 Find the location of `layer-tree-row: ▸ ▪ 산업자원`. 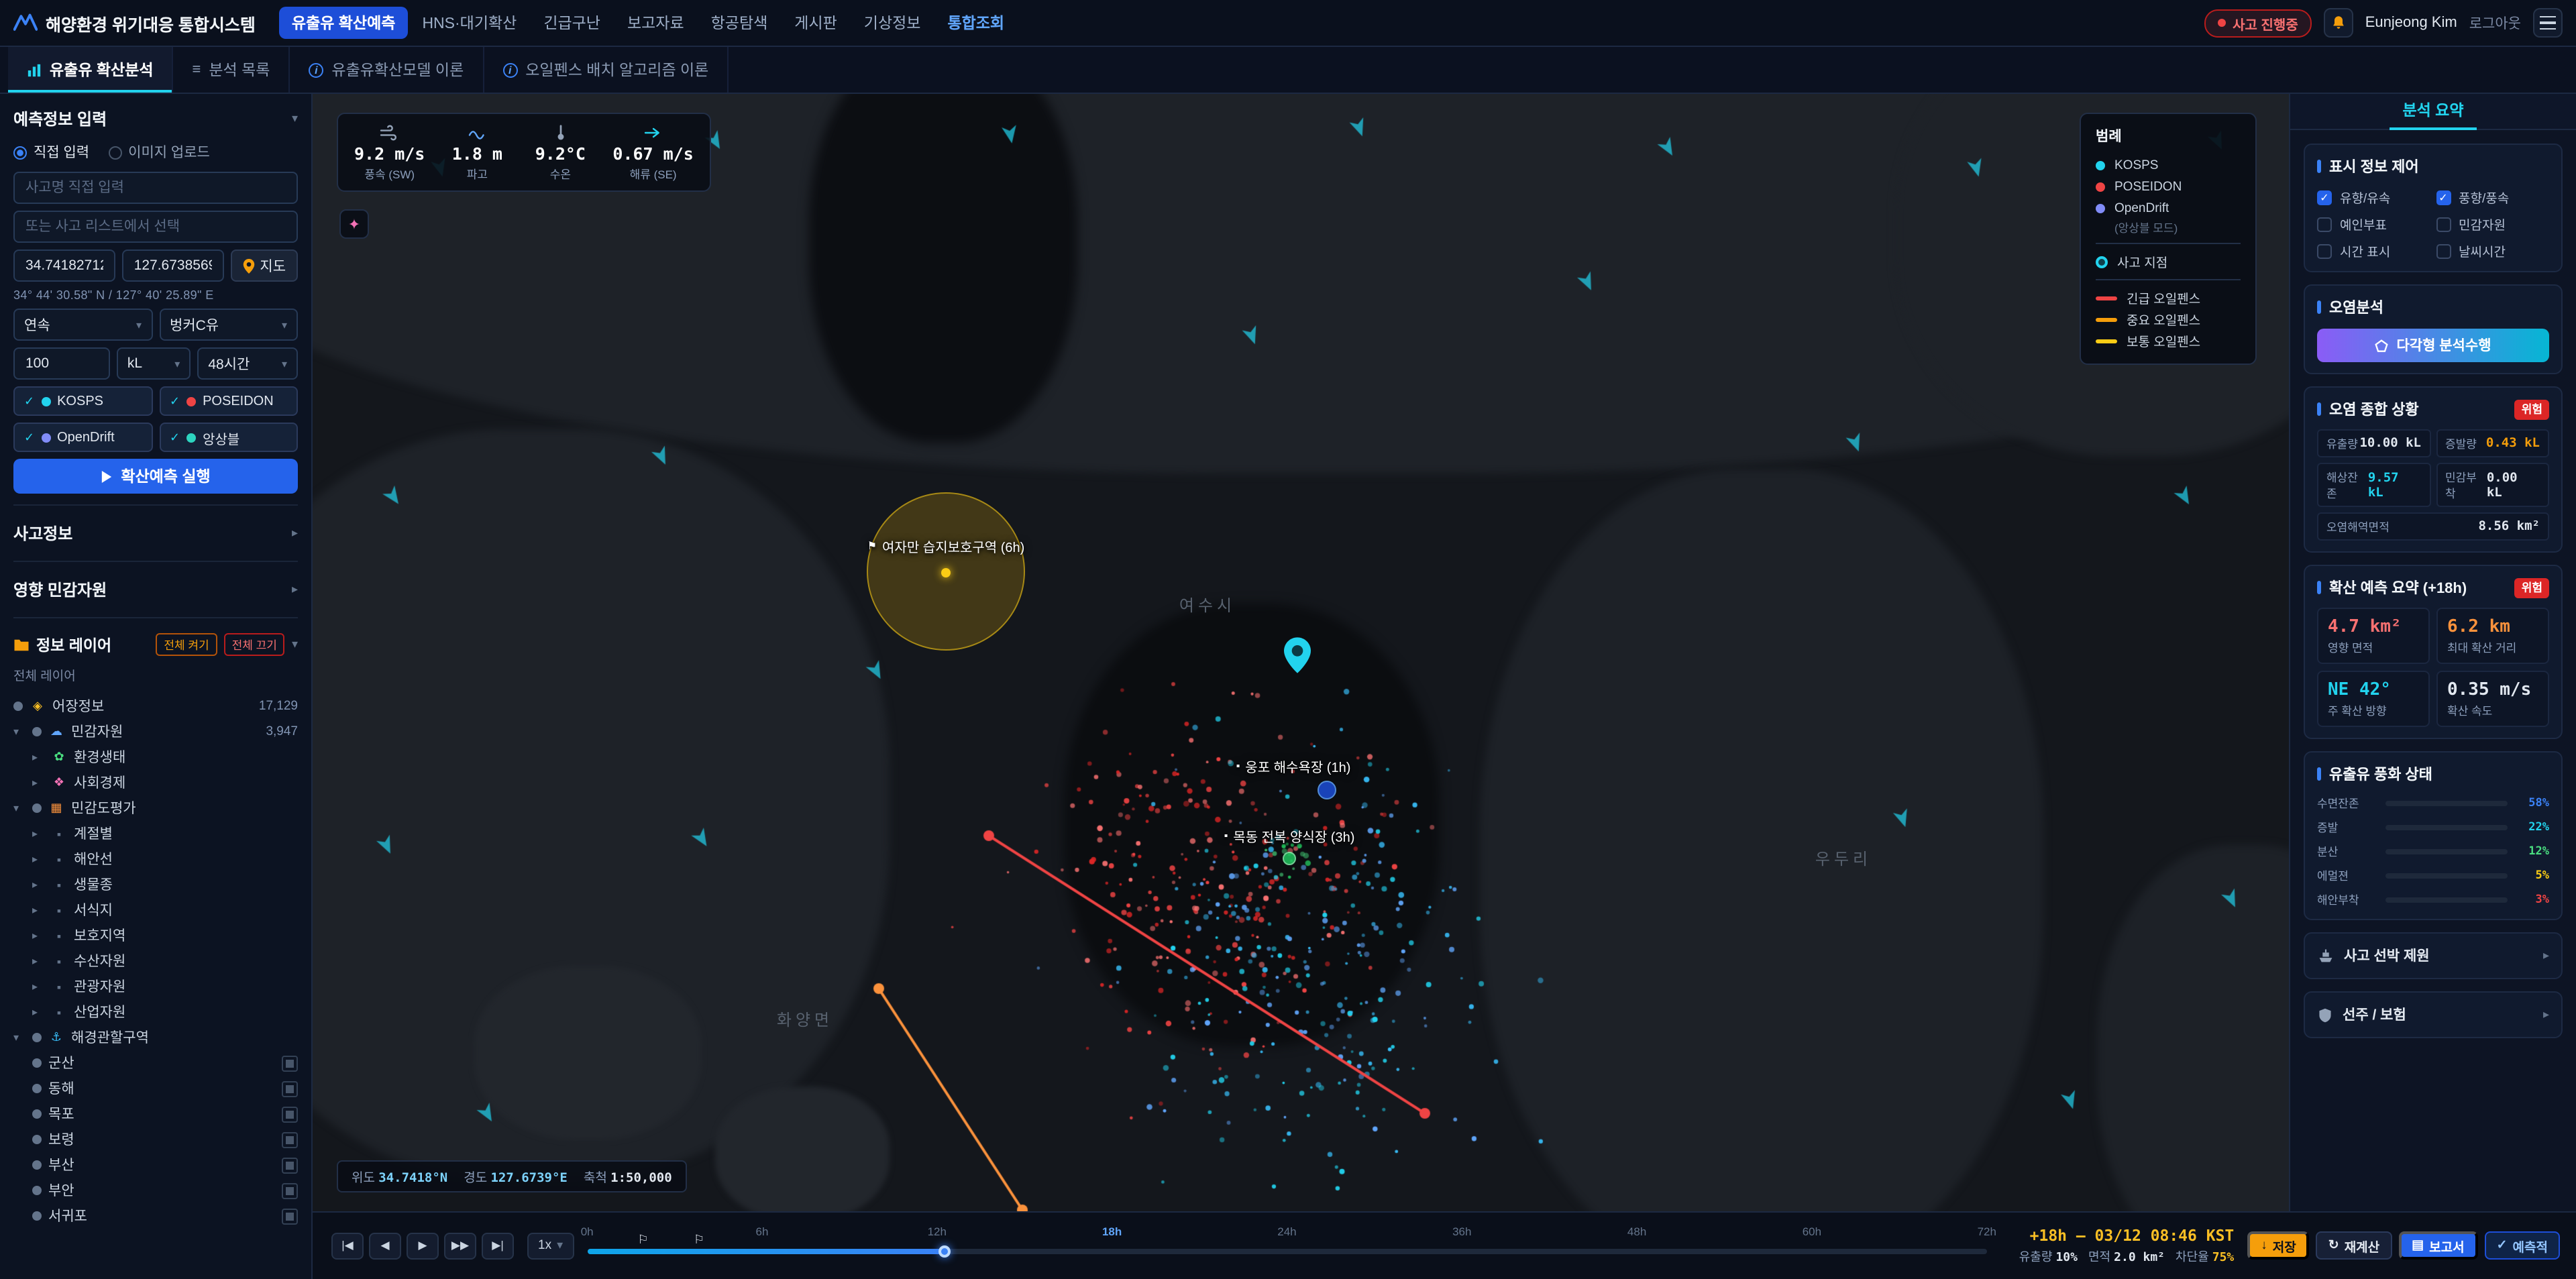

layer-tree-row: ▸ ▪ 산업자원 is located at coordinates (165, 1012).